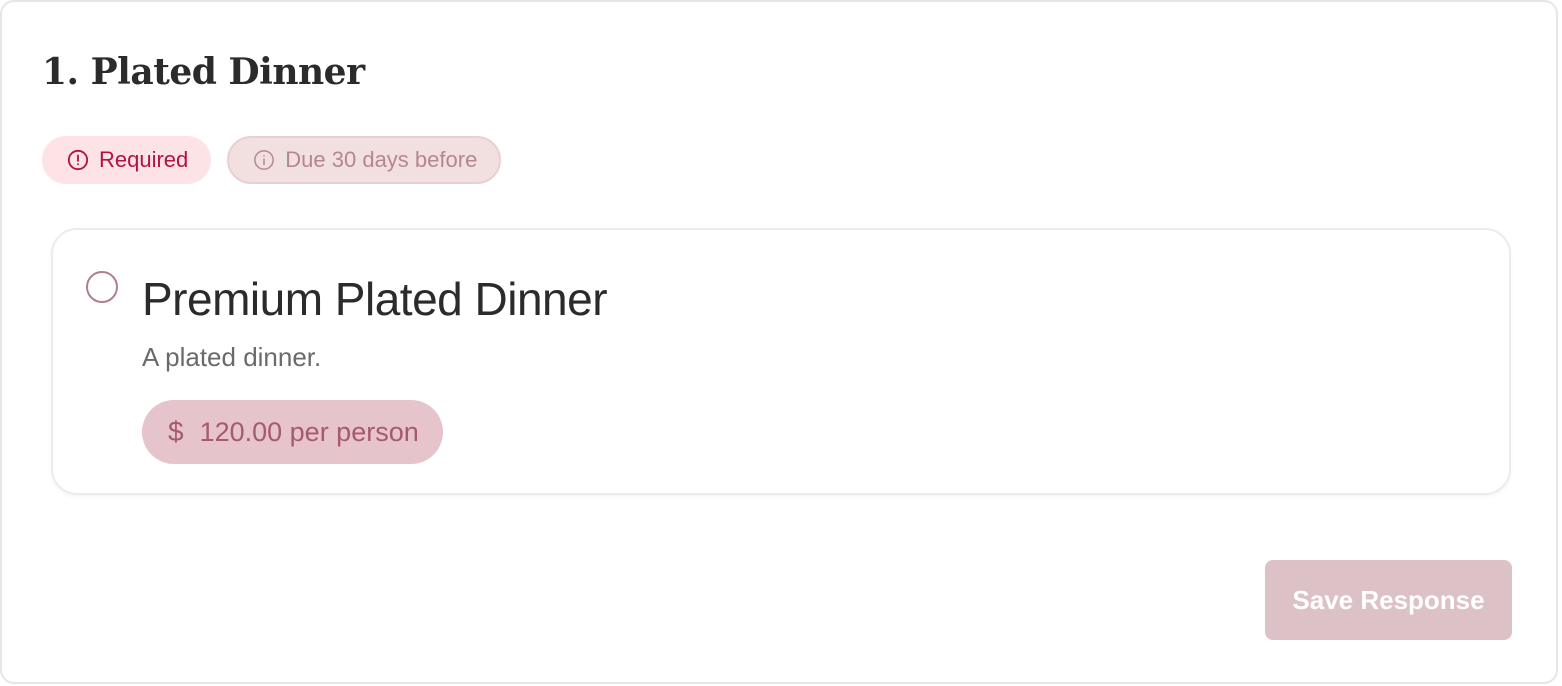 This screenshot has width=1562, height=686. I want to click on price-badge: $ 120.00 per person, so click(292, 432).